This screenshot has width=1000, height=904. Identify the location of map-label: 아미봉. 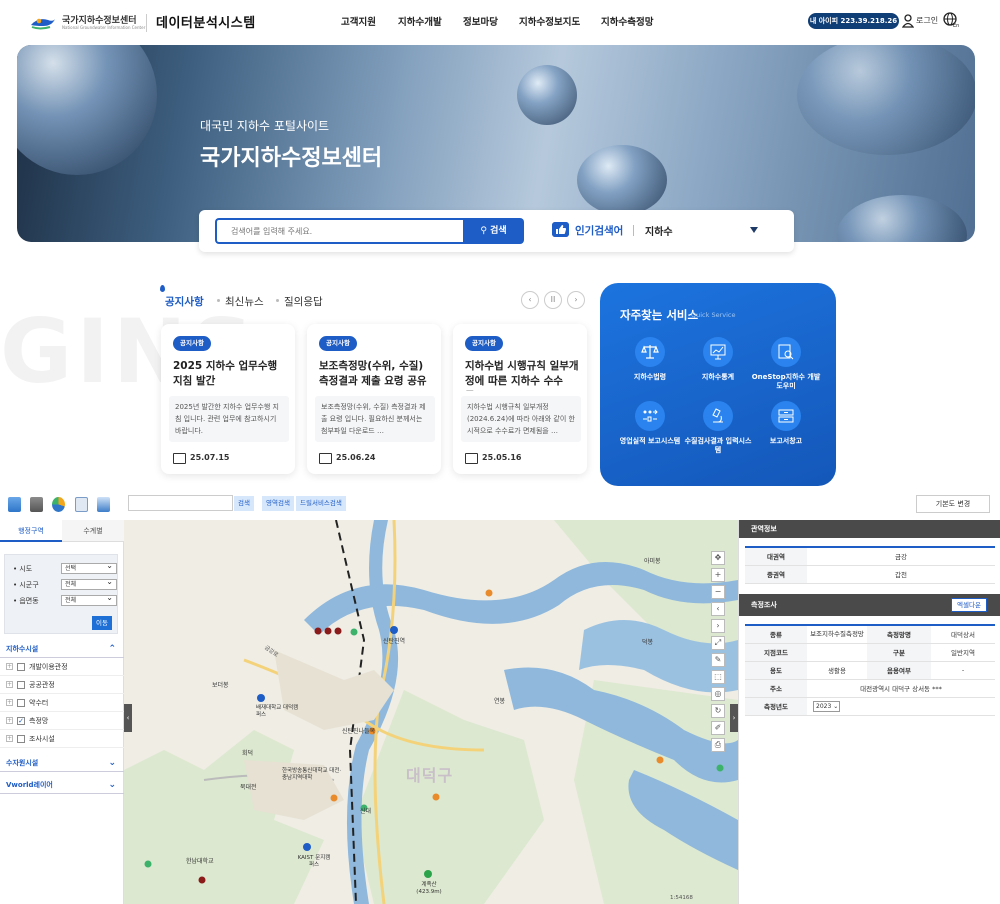
(652, 561).